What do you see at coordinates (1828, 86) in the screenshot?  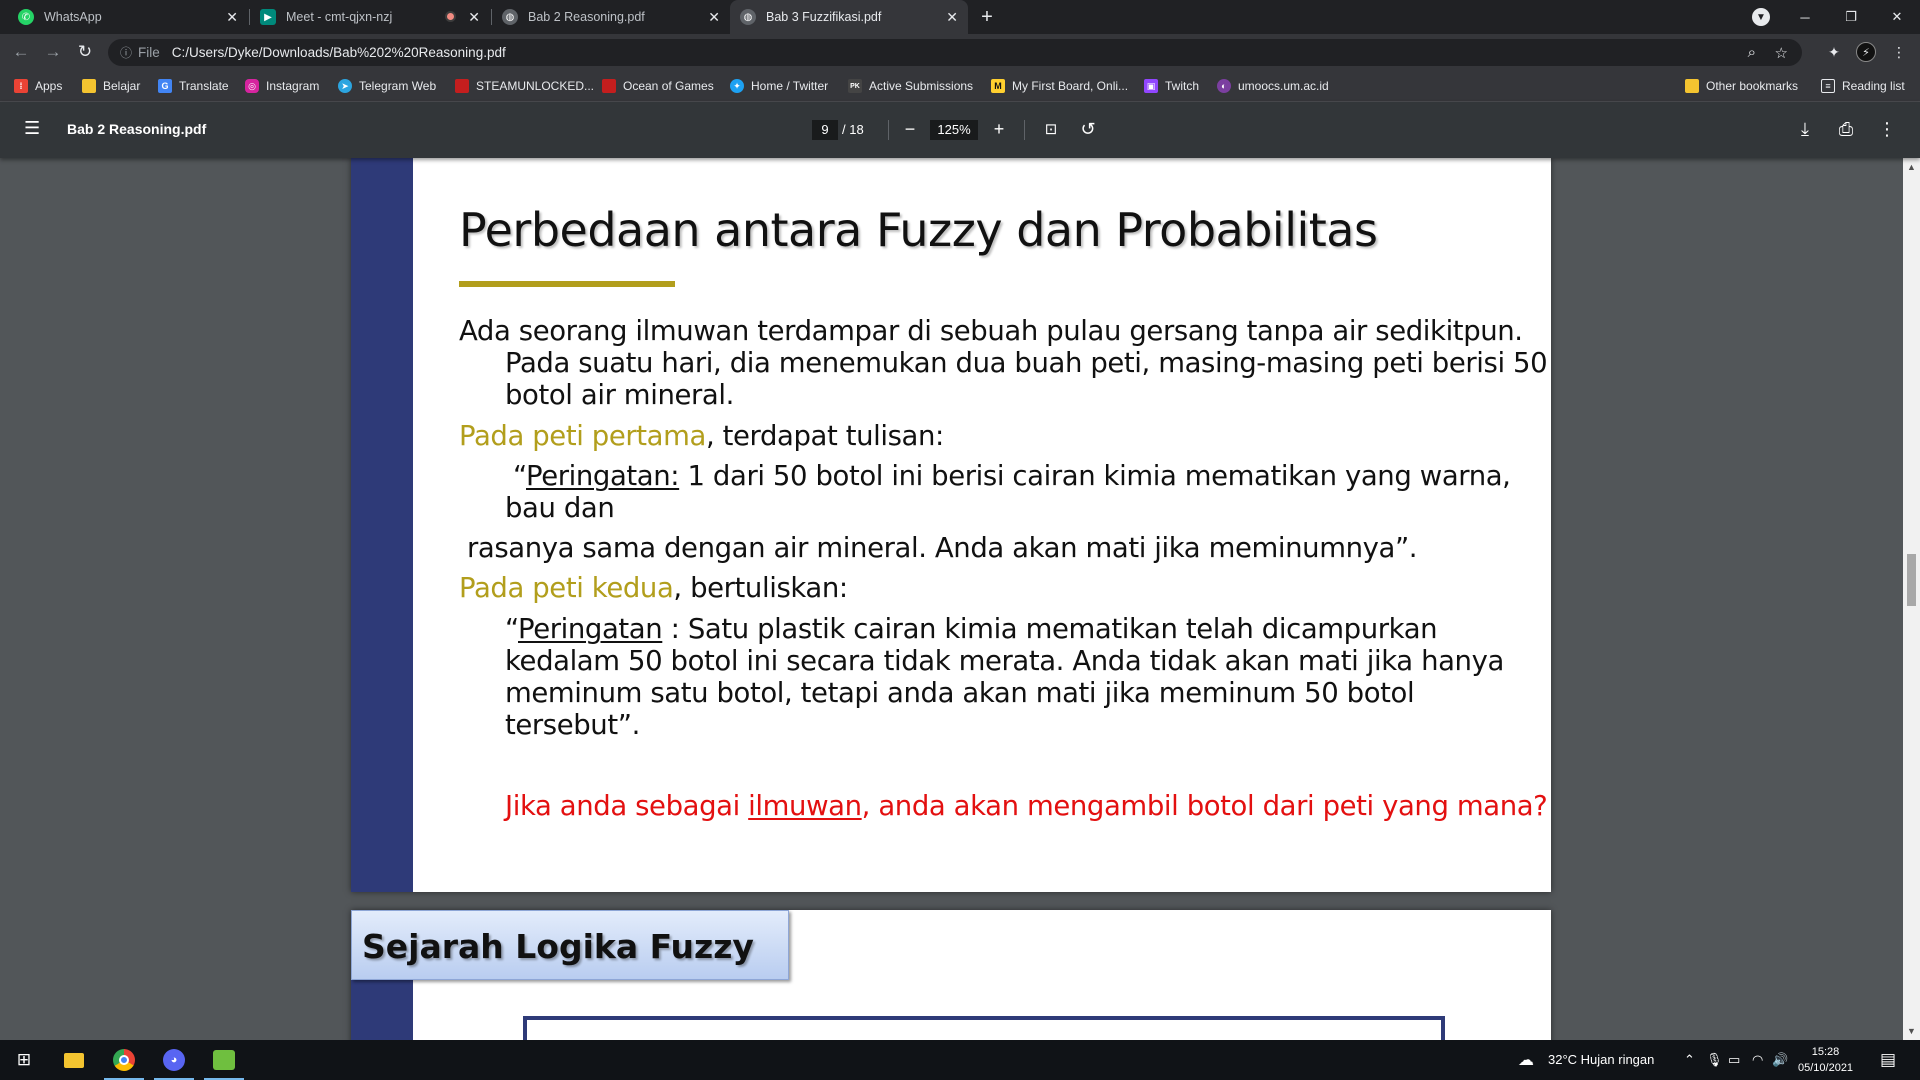 I see `reading-list-icon: ≡` at bounding box center [1828, 86].